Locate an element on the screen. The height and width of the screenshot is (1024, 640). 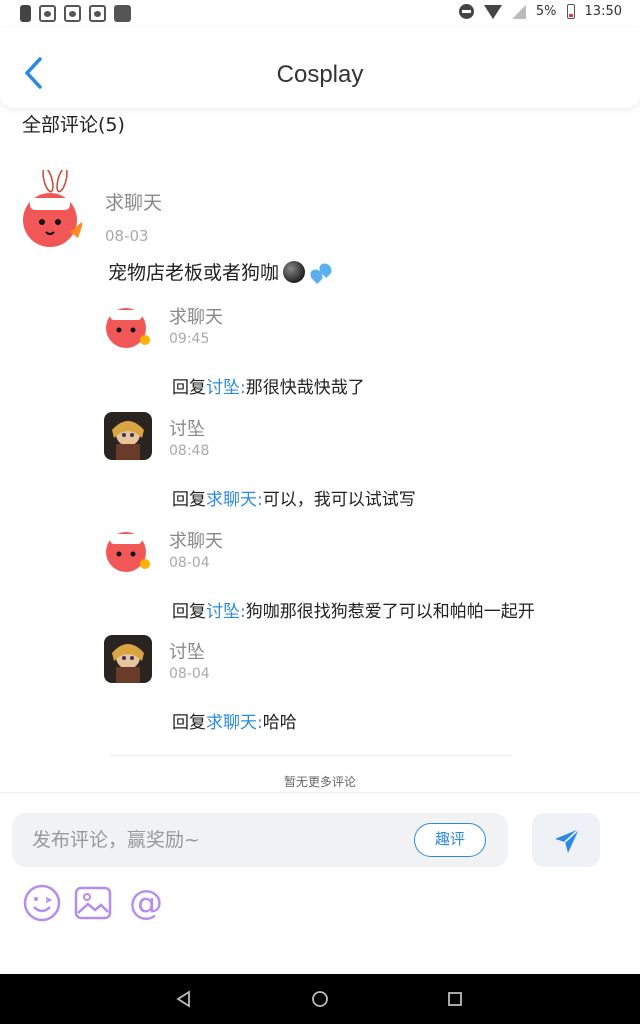
reply-body: 哈哈 is located at coordinates (279, 723).